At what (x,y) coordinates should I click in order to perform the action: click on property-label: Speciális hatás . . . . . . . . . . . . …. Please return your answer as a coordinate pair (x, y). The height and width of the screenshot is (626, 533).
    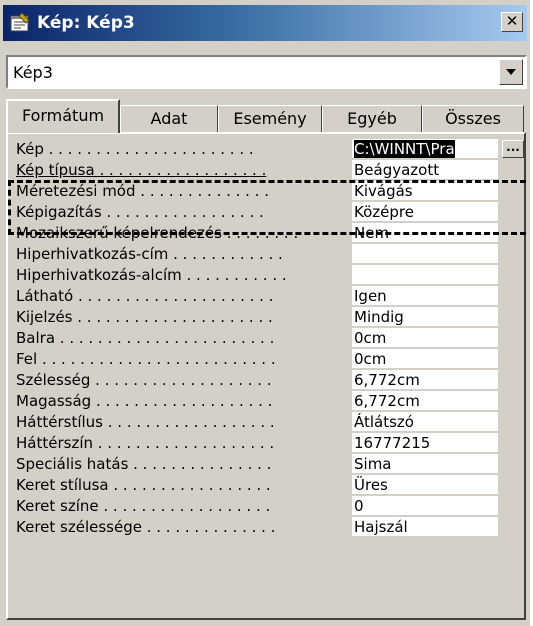
    Looking at the image, I should click on (144, 464).